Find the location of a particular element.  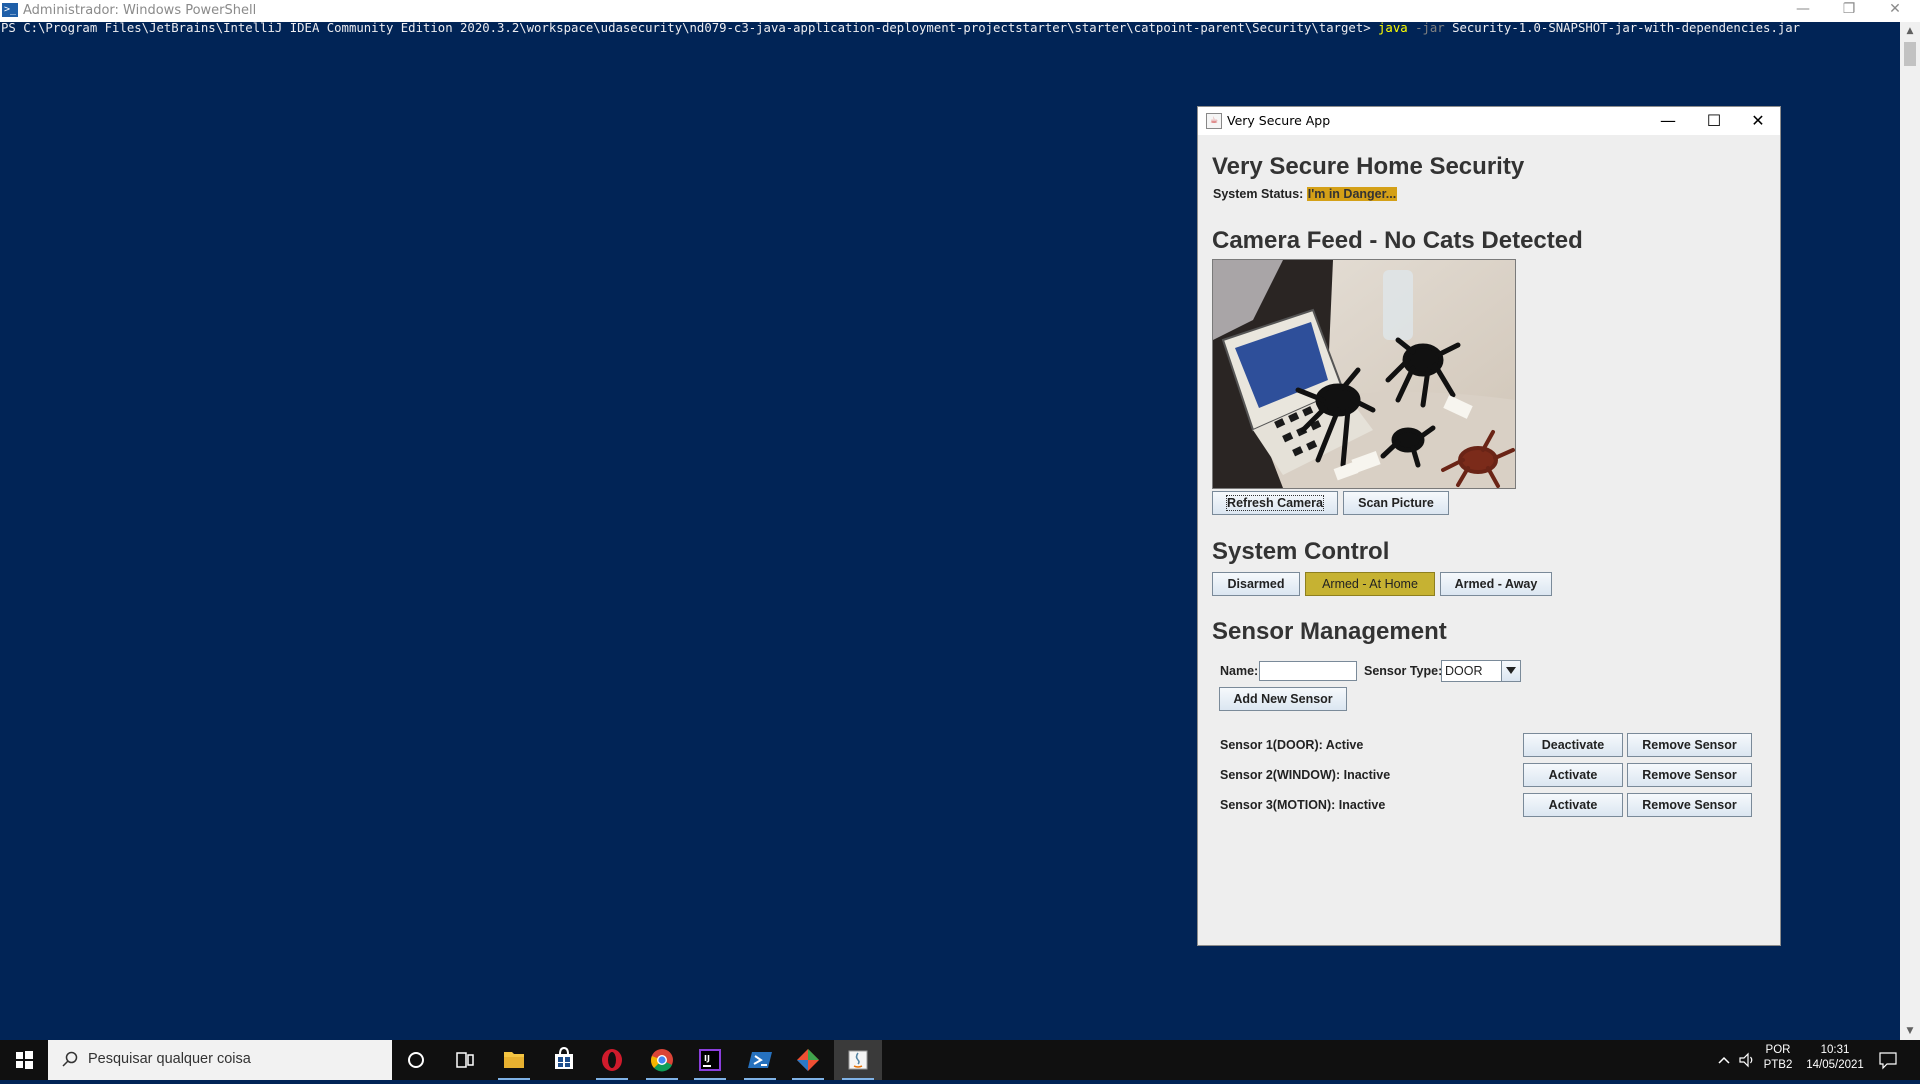

svg-text: IJ is located at coordinates (707, 1058).